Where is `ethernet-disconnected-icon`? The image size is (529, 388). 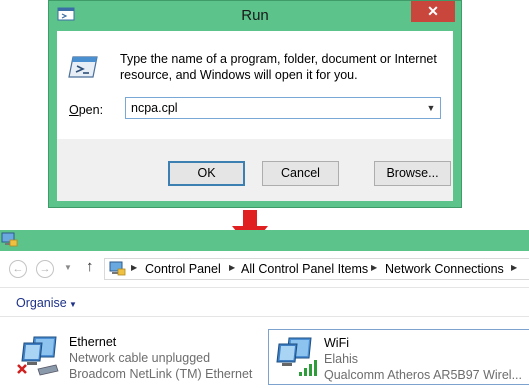
ethernet-disconnected-icon is located at coordinates (38, 356).